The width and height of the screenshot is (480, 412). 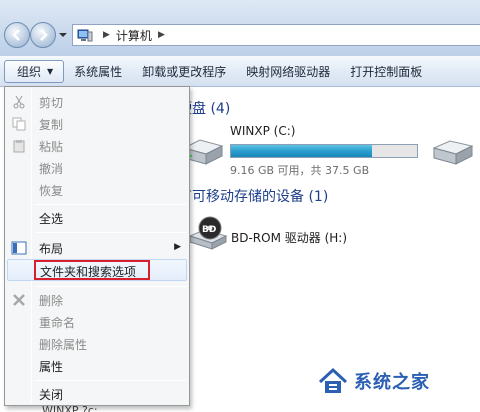 What do you see at coordinates (209, 230) in the screenshot?
I see `bd-badge: BD` at bounding box center [209, 230].